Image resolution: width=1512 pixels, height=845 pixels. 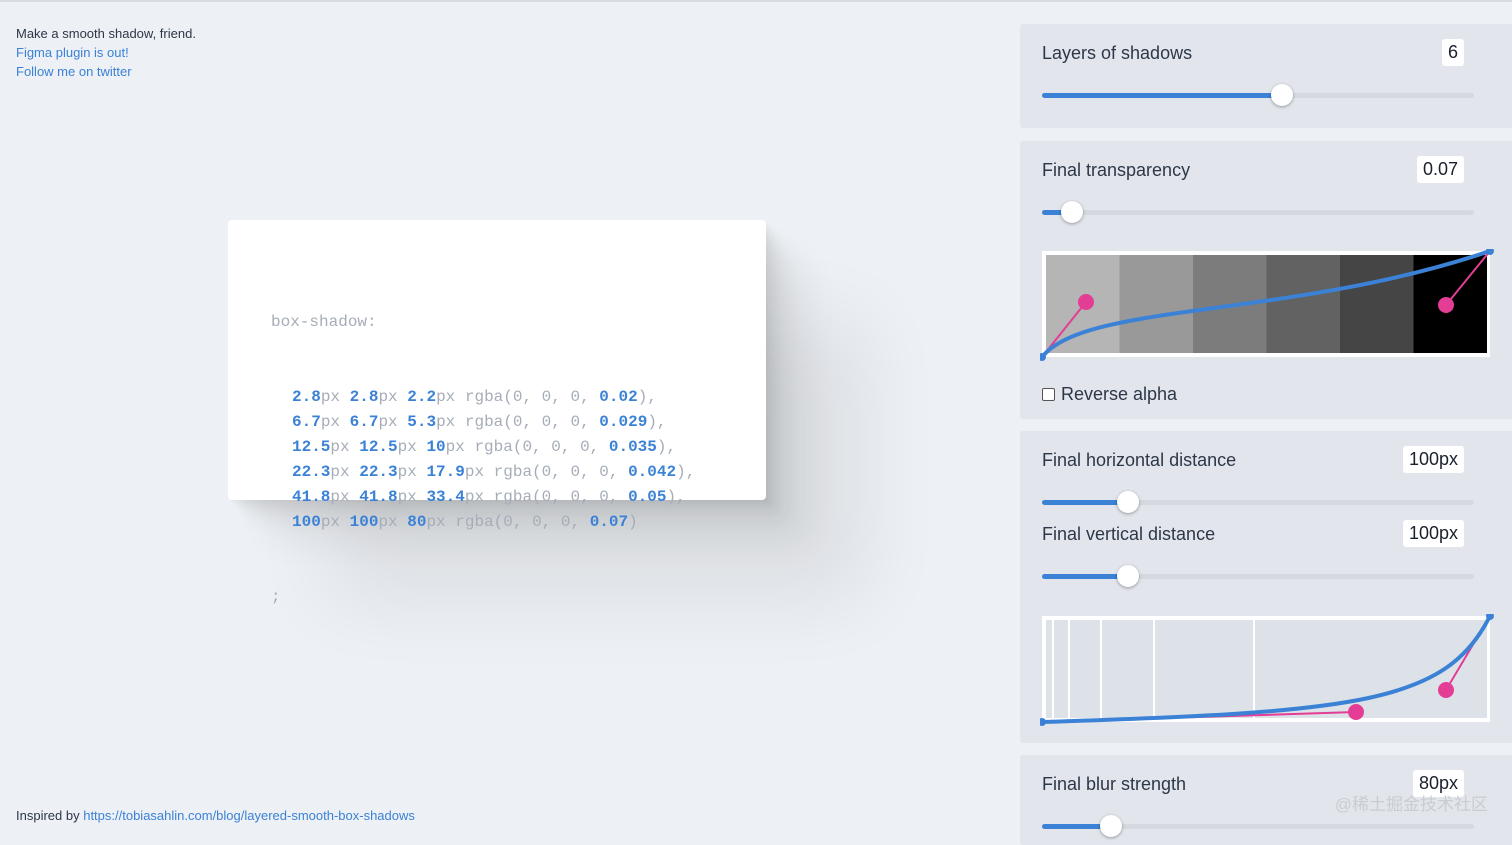 I want to click on reverse-alpha-checkbox: Reverse alpha, so click(x=1109, y=394).